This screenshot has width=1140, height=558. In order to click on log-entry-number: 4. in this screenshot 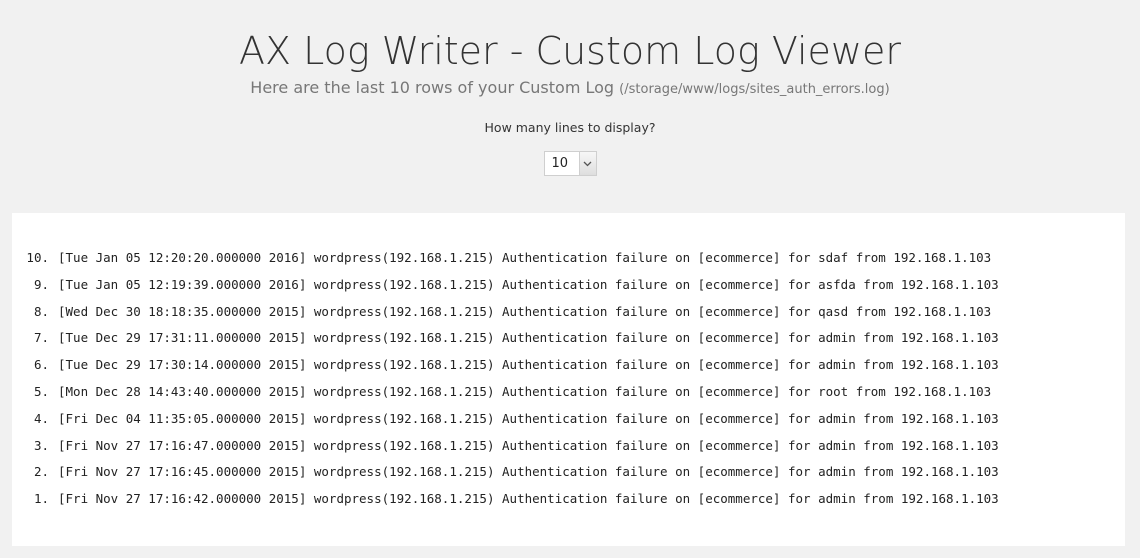, I will do `click(41, 418)`.